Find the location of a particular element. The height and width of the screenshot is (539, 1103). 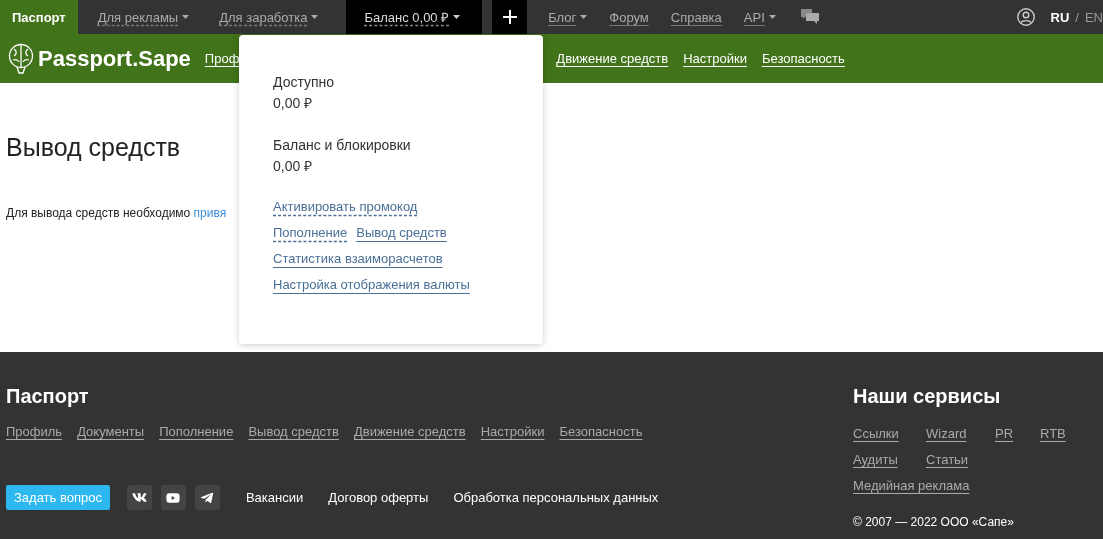

text-link: привя is located at coordinates (210, 213).